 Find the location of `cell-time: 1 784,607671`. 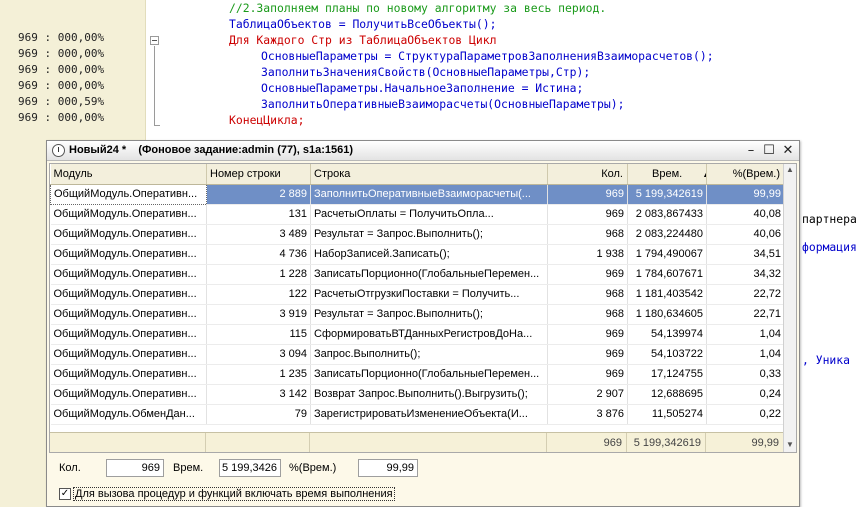

cell-time: 1 784,607671 is located at coordinates (667, 274).